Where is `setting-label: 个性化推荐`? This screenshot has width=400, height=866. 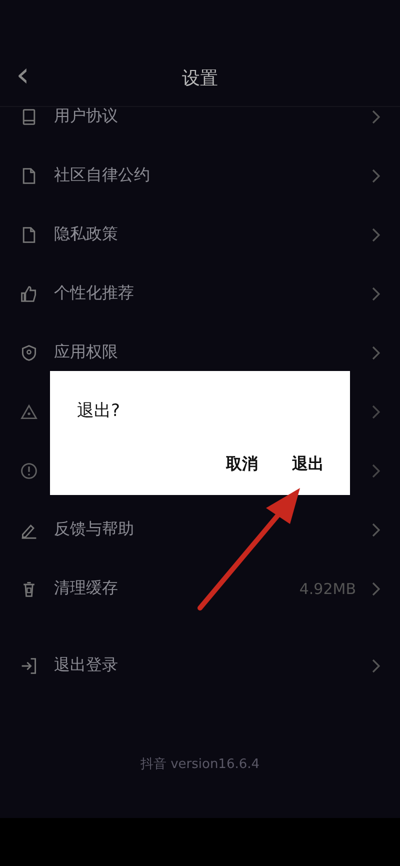 setting-label: 个性化推荐 is located at coordinates (94, 293).